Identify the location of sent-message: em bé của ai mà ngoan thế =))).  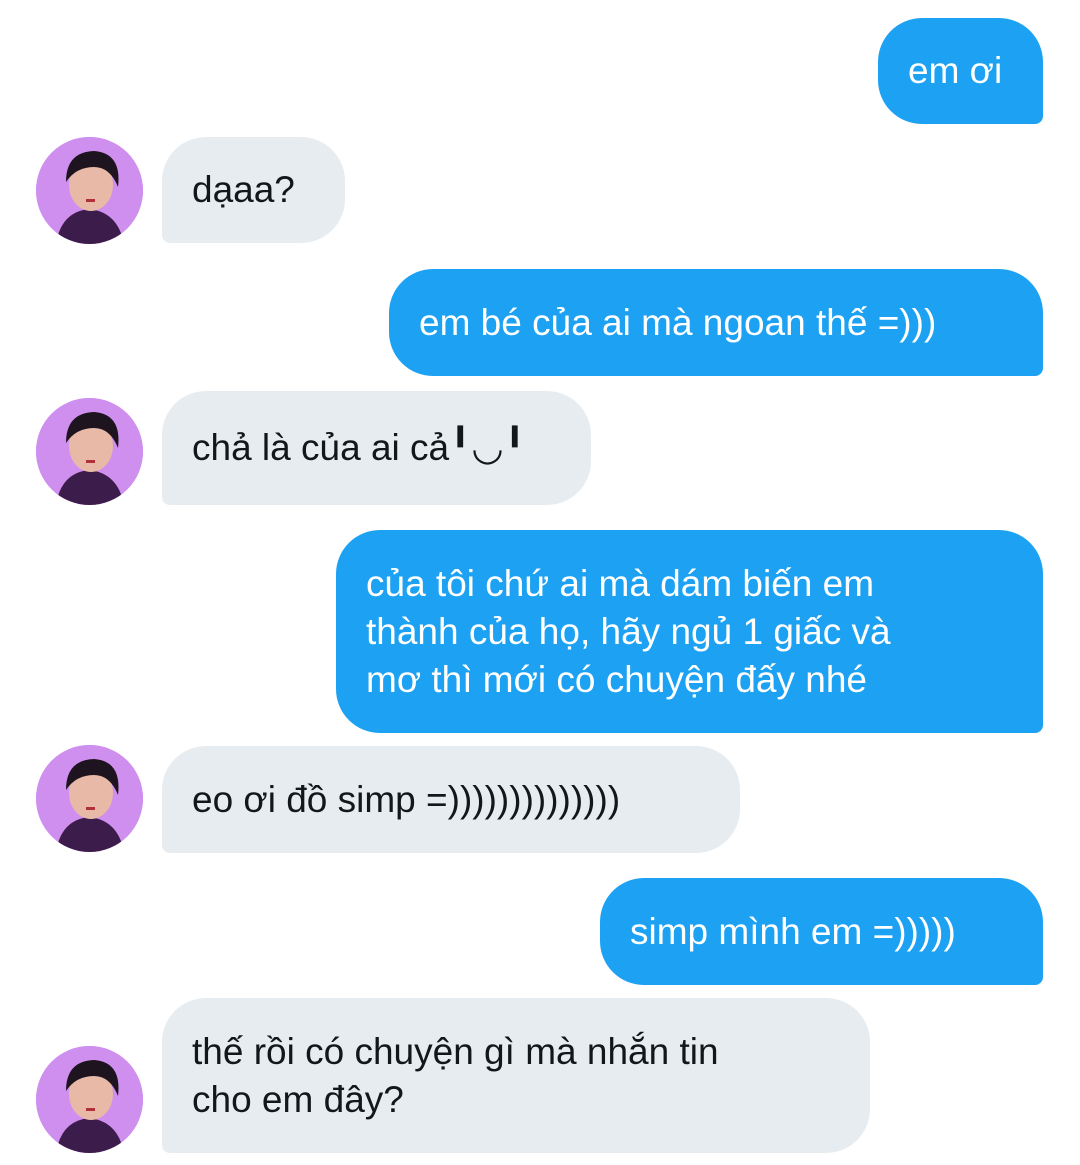
(716, 322).